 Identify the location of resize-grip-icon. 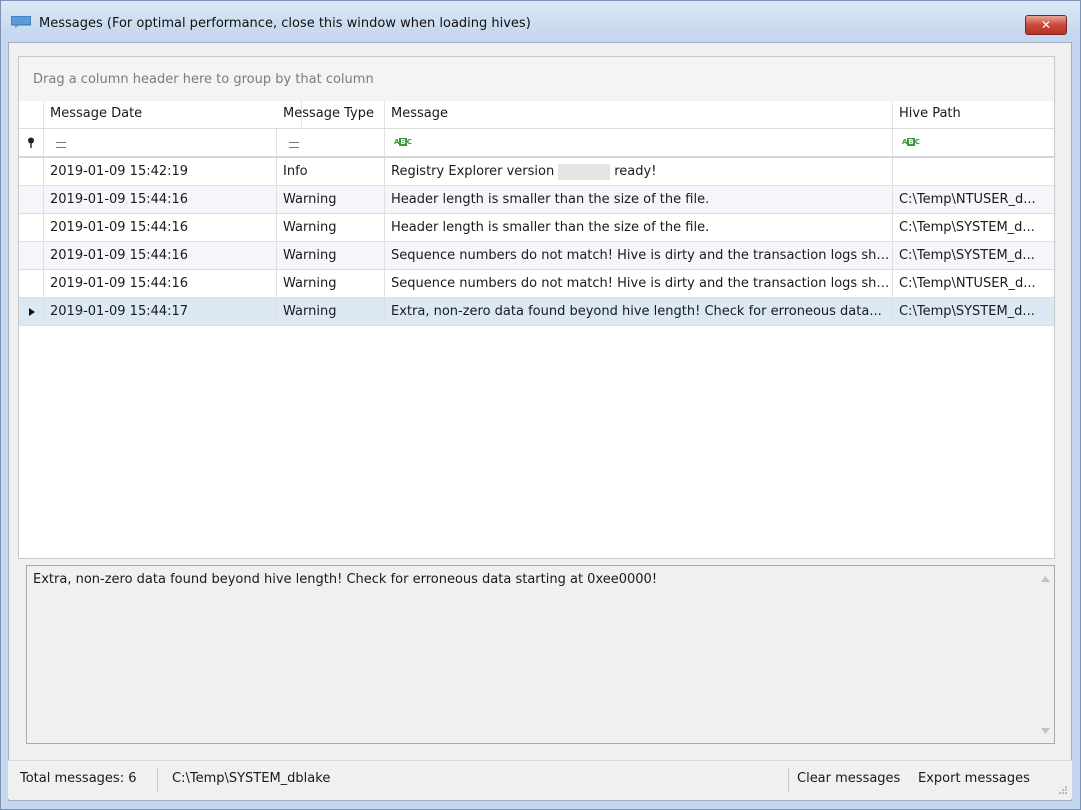
(1063, 790).